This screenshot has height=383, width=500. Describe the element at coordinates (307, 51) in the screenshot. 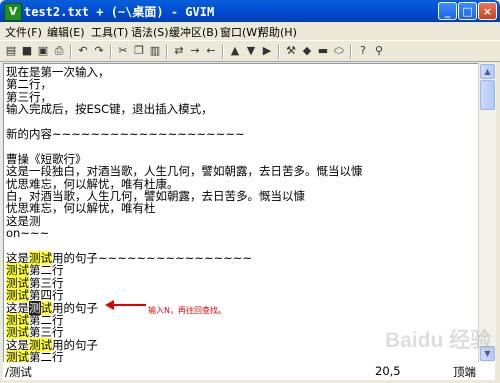

I see `shell-icon: ◆` at that location.